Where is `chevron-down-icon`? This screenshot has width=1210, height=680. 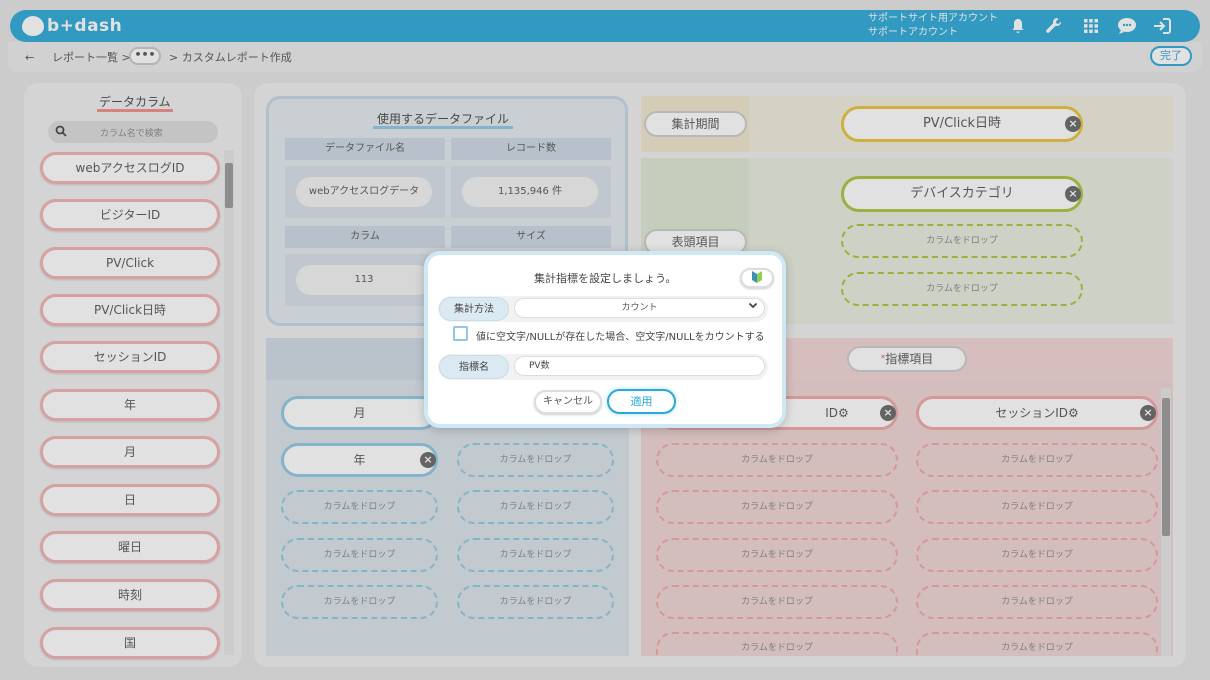 chevron-down-icon is located at coordinates (753, 306).